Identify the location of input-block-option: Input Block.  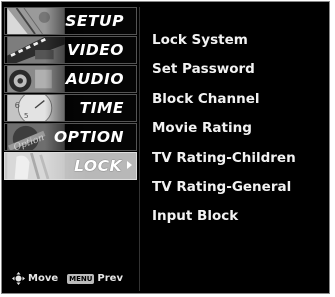
(224, 216).